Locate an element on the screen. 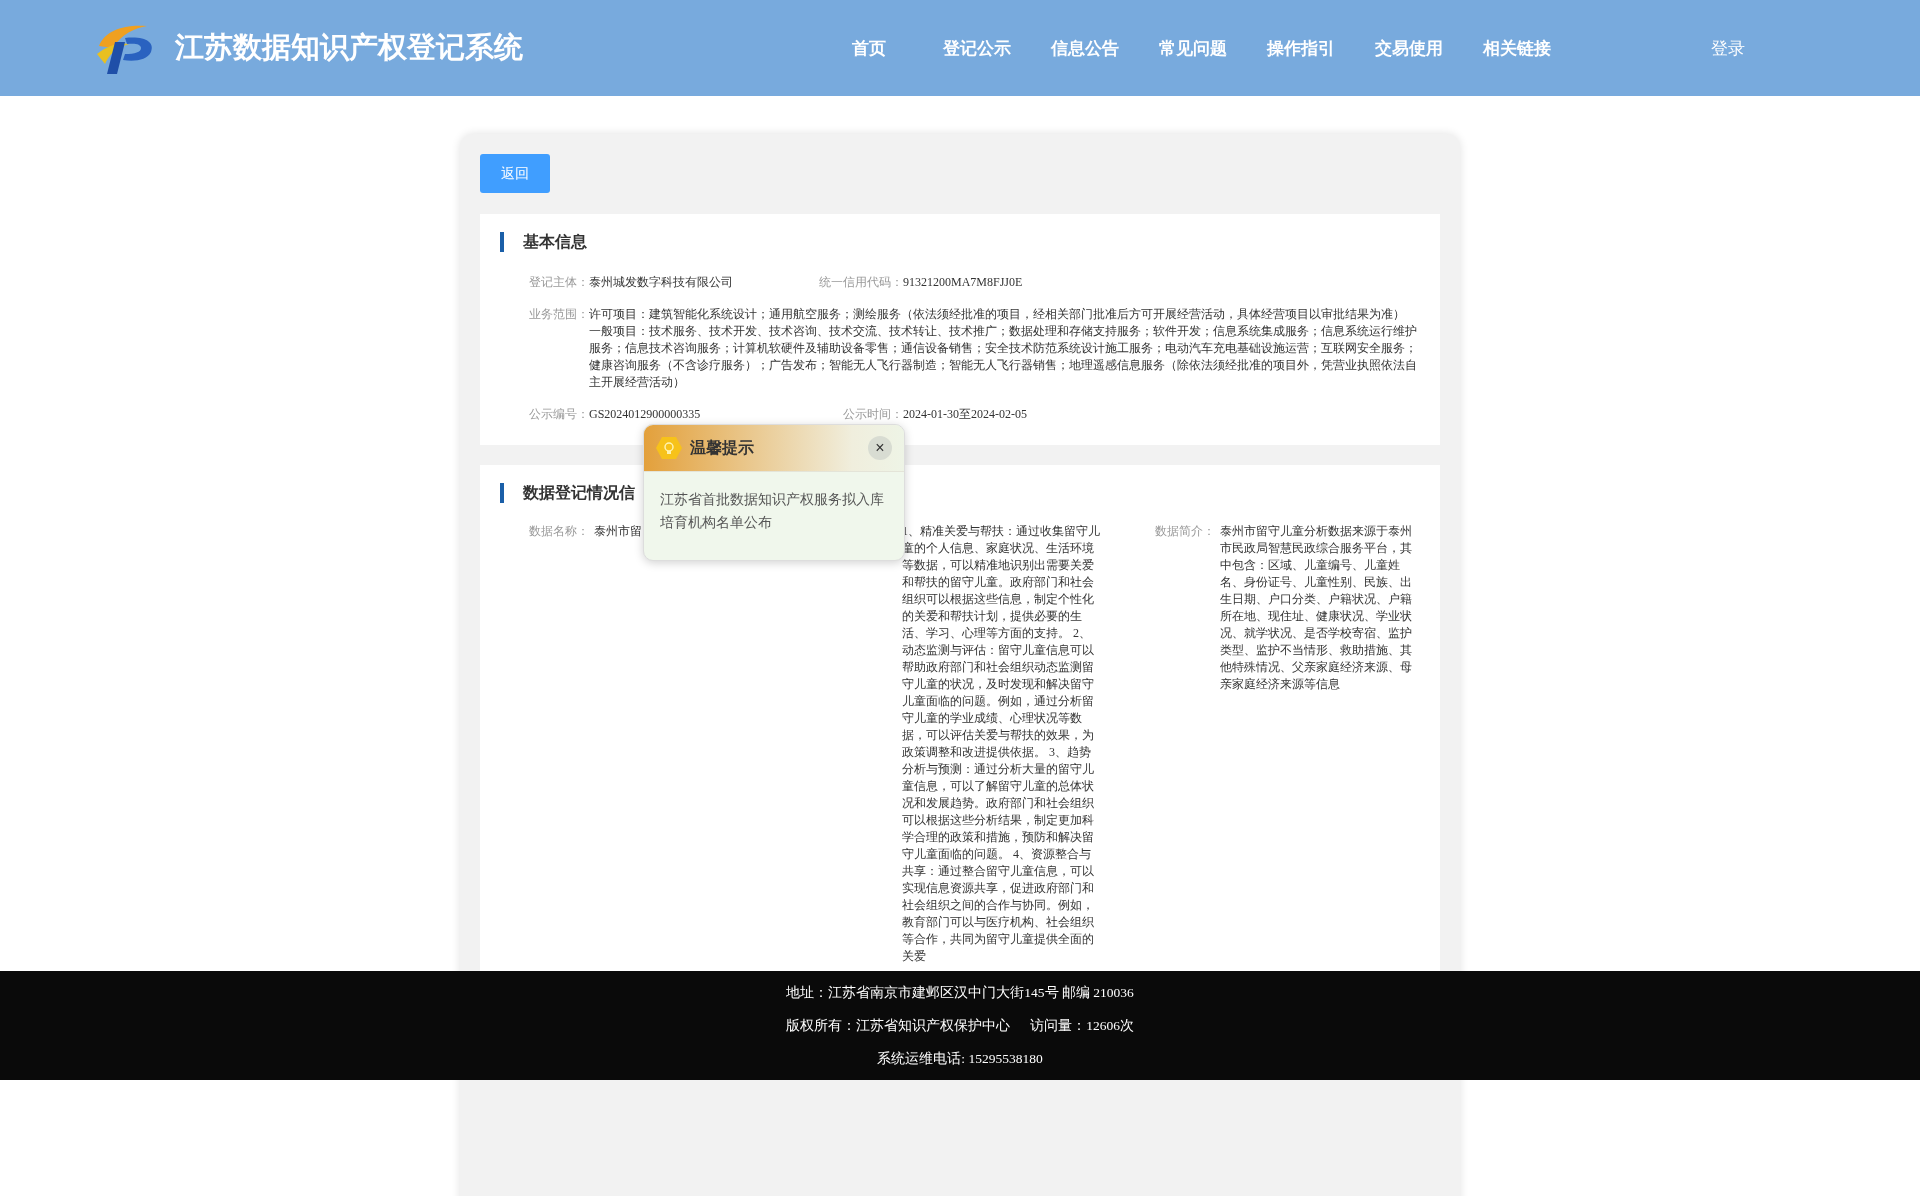  footer-text: 系统运维电话: 15295538180 is located at coordinates (960, 1058).